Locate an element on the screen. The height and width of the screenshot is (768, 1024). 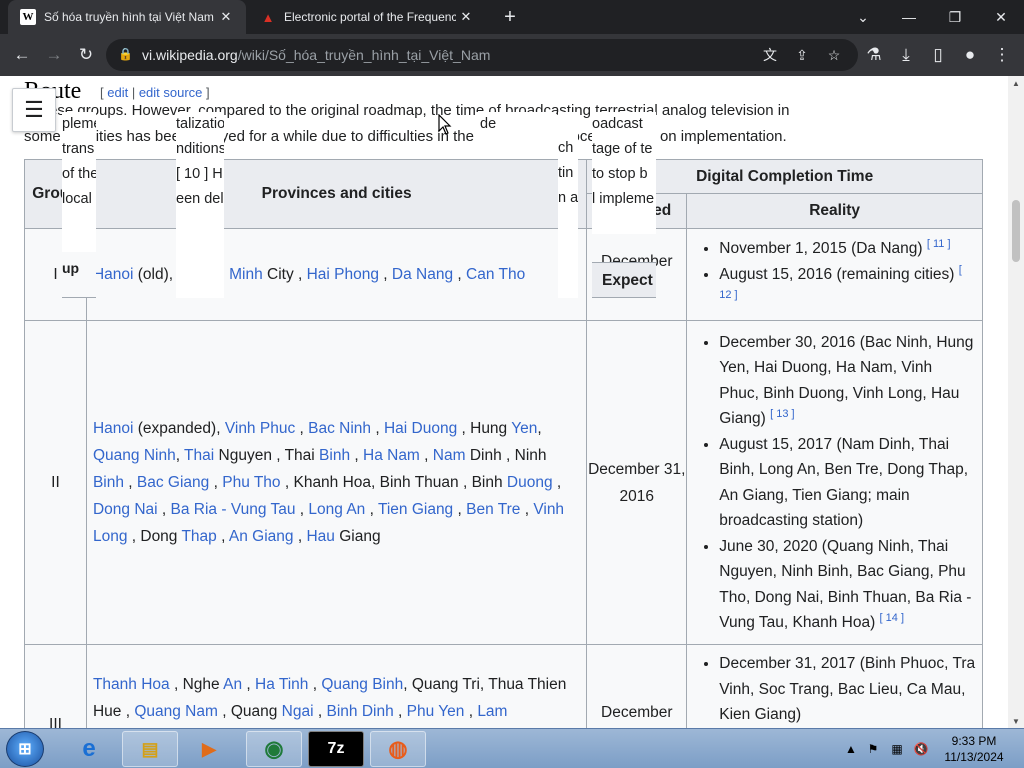
reference-link: [ 14 ] is located at coordinates (892, 618).